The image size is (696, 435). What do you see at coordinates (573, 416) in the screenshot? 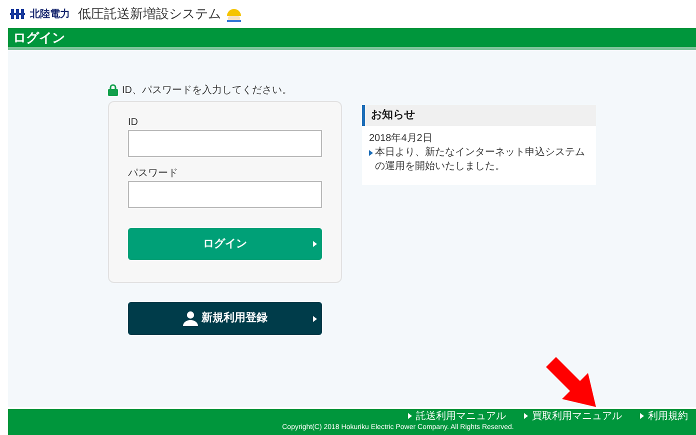
I see `footer-link: 買取利用マニュアル` at bounding box center [573, 416].